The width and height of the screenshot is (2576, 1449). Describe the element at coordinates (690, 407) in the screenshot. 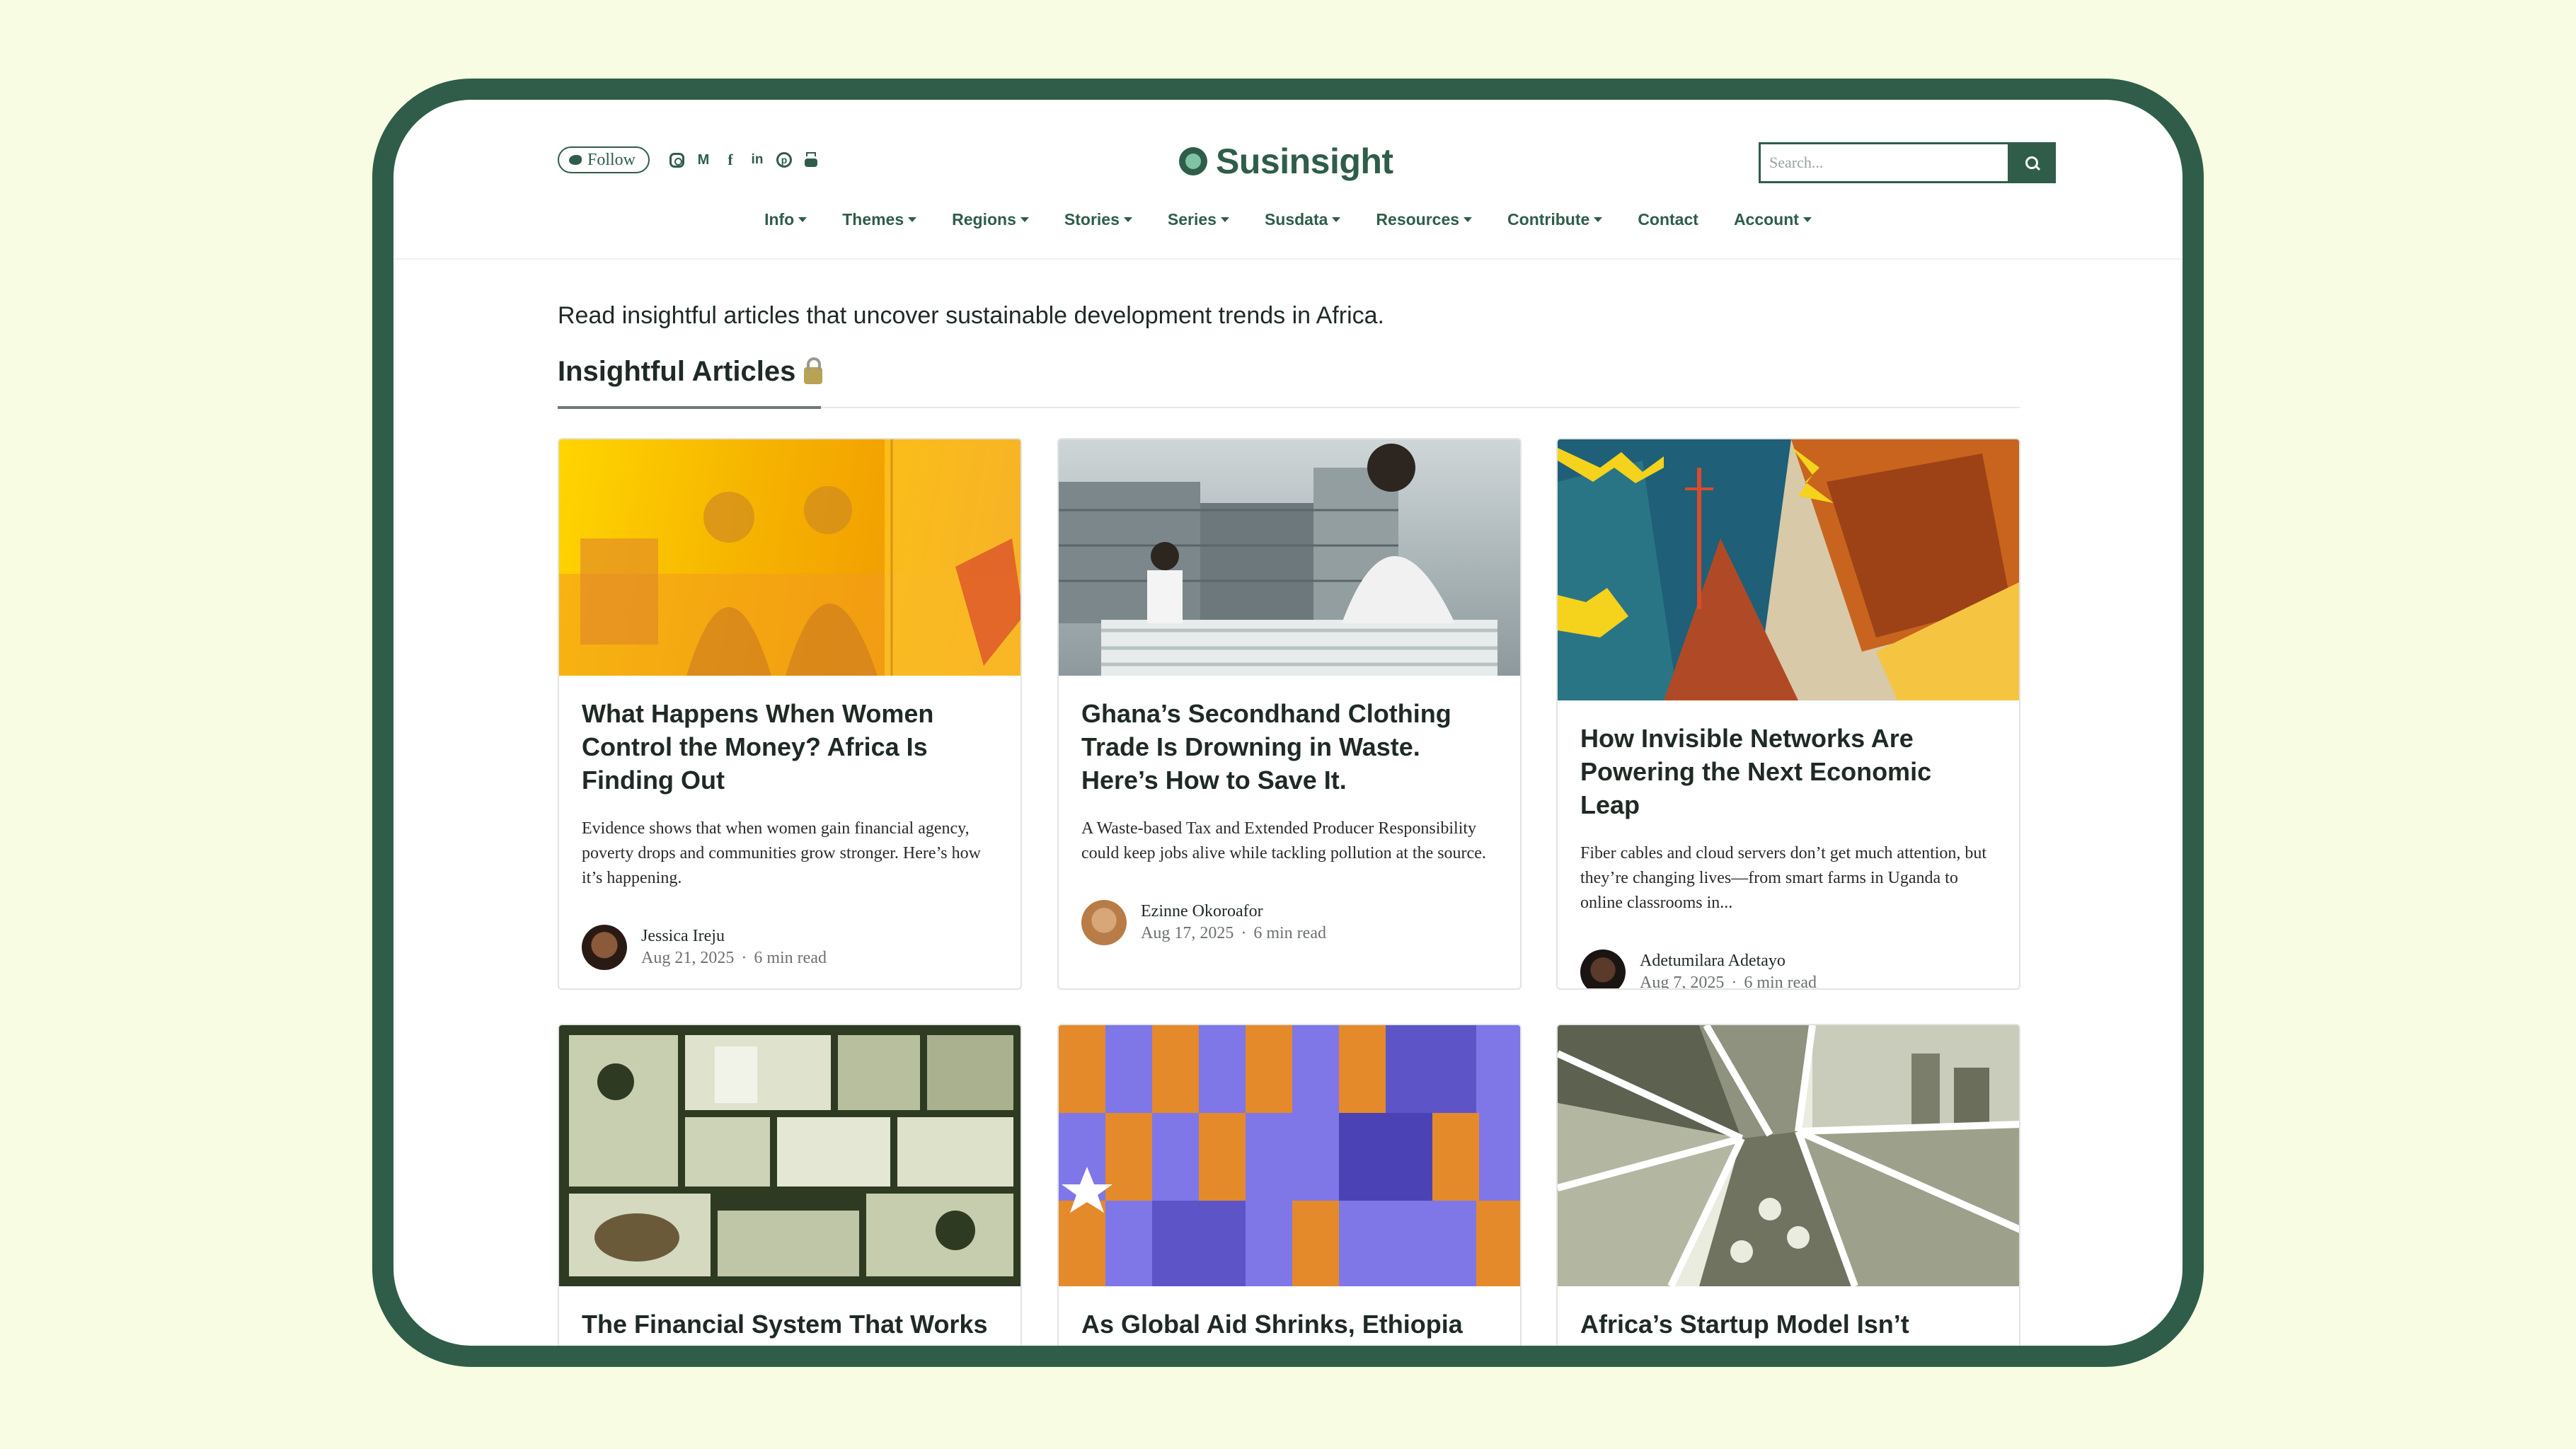

I see `active-tab-indicator` at that location.